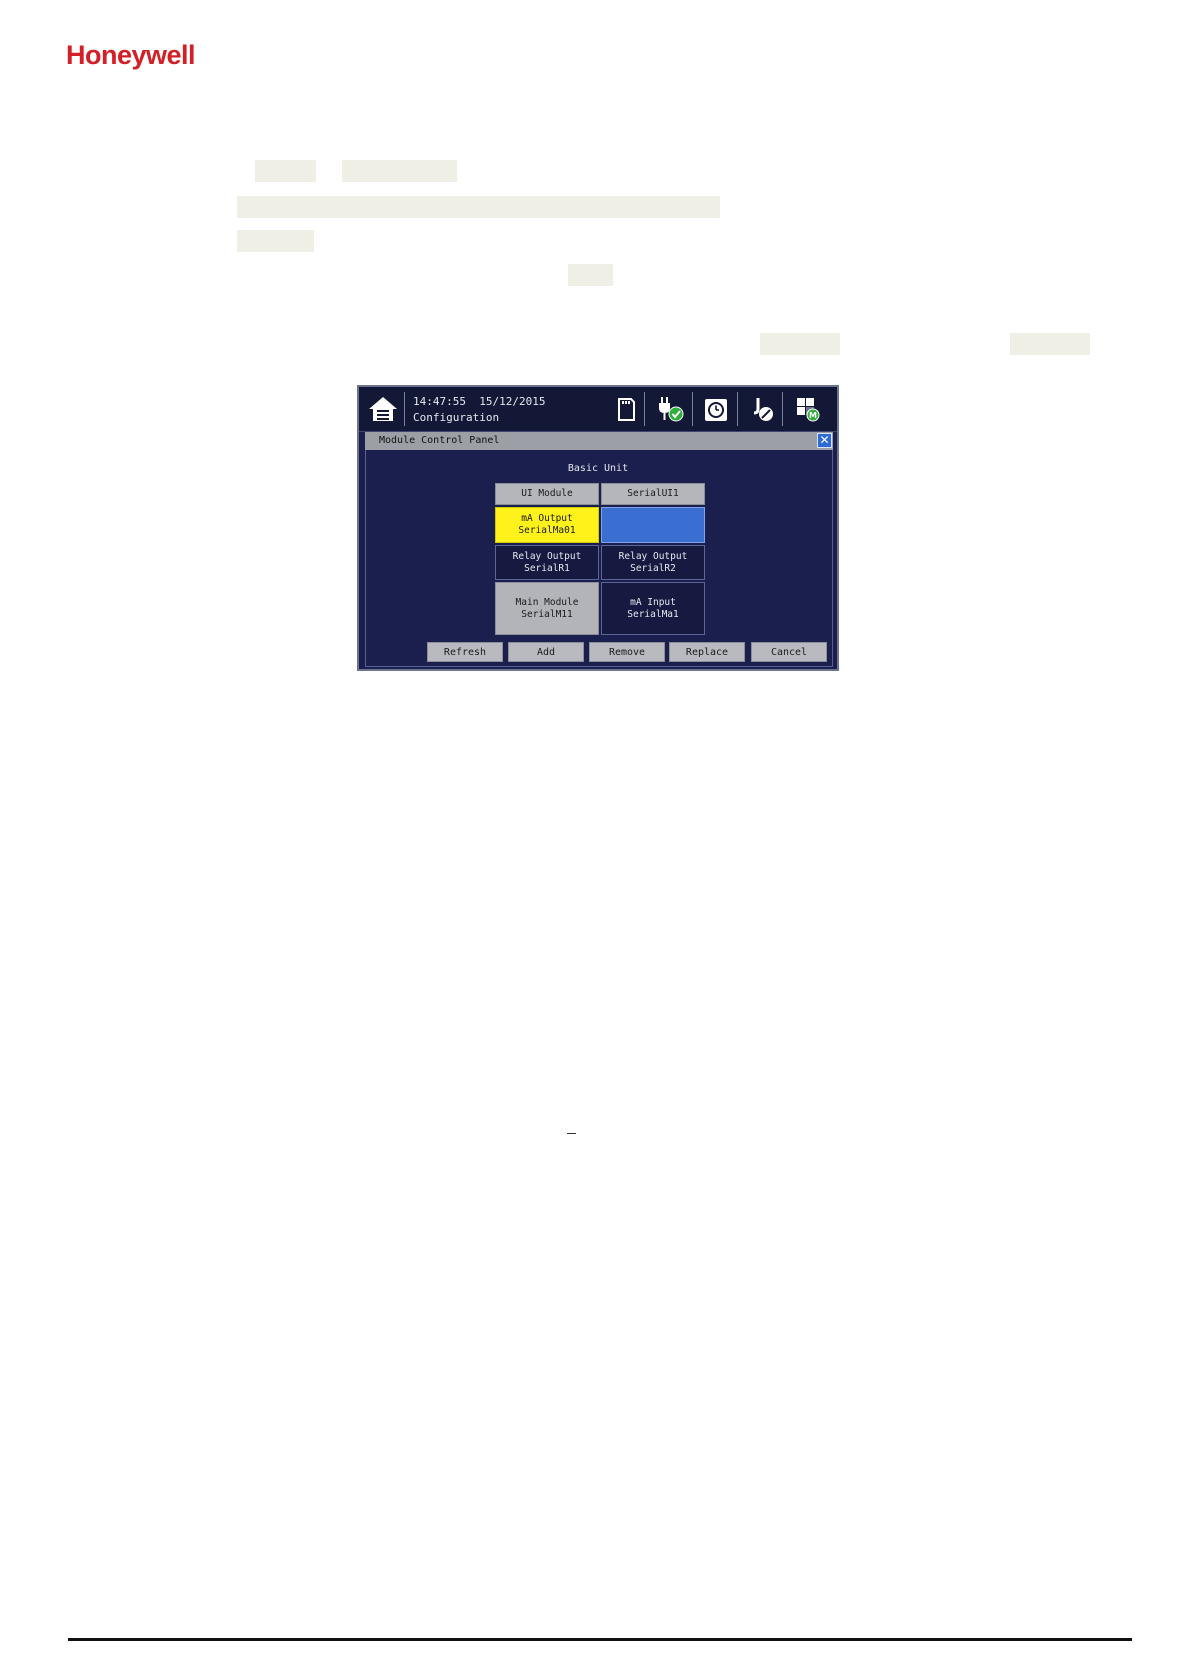 The image size is (1188, 1680). I want to click on slot-serial: SerialR1, so click(547, 568).